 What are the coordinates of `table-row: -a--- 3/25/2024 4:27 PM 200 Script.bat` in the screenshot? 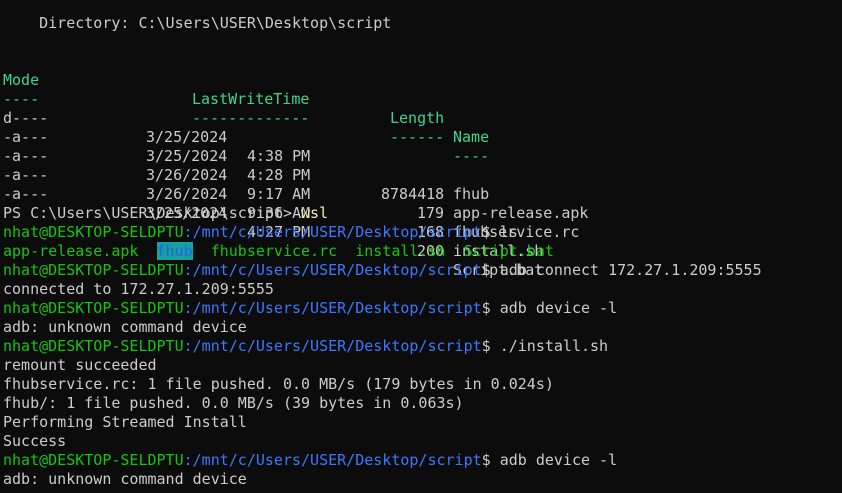 It's located at (273, 222).